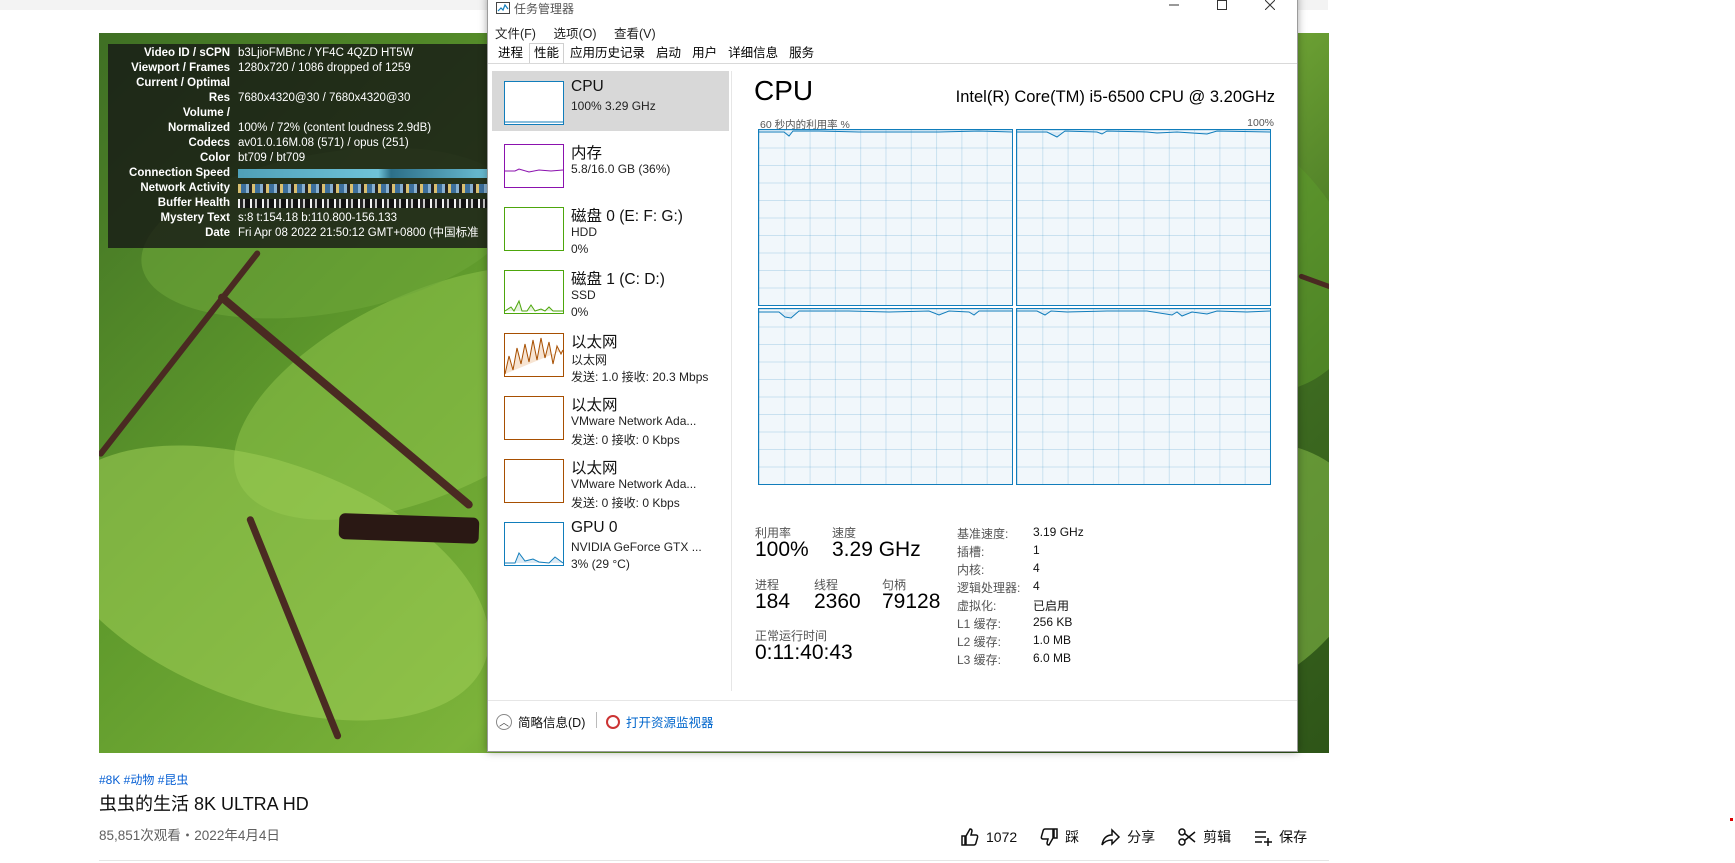  What do you see at coordinates (1270, 7) in the screenshot?
I see `close-button` at bounding box center [1270, 7].